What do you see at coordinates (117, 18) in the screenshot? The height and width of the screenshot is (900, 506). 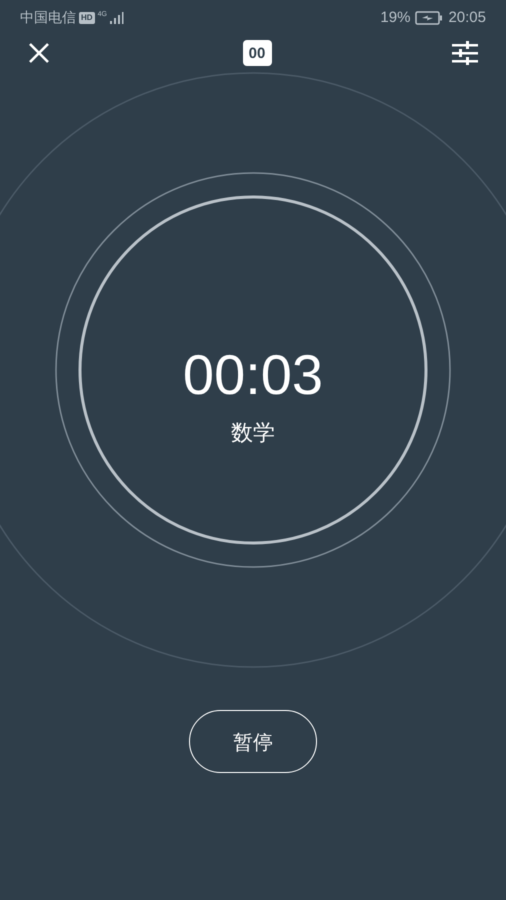 I see `signal-icon` at bounding box center [117, 18].